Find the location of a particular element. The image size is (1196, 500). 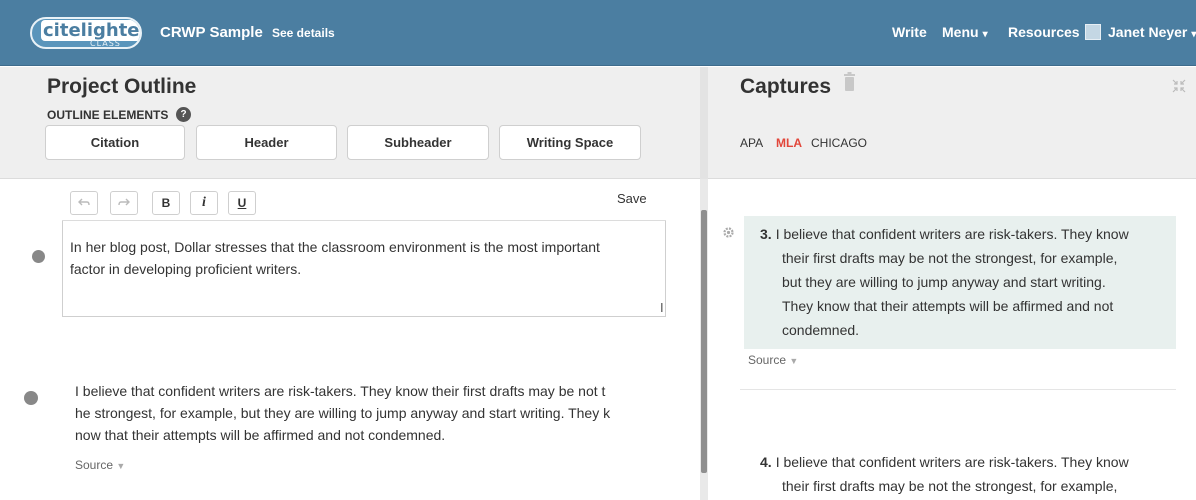

capture-separator is located at coordinates (958, 389).